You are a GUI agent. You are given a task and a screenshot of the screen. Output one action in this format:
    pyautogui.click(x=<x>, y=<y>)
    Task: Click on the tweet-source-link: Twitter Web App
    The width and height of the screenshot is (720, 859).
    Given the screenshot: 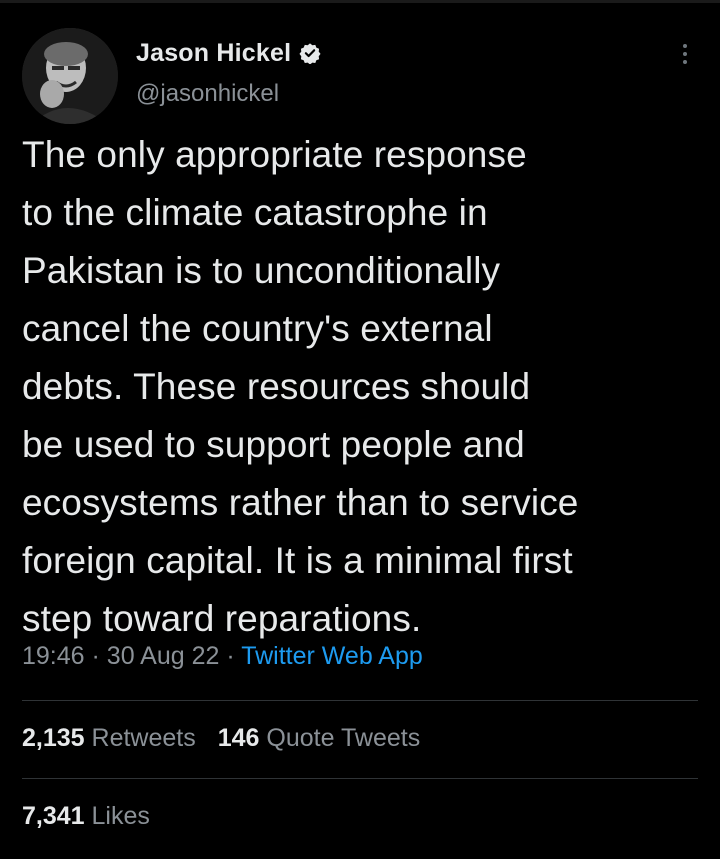 What is the action you would take?
    pyautogui.click(x=332, y=656)
    